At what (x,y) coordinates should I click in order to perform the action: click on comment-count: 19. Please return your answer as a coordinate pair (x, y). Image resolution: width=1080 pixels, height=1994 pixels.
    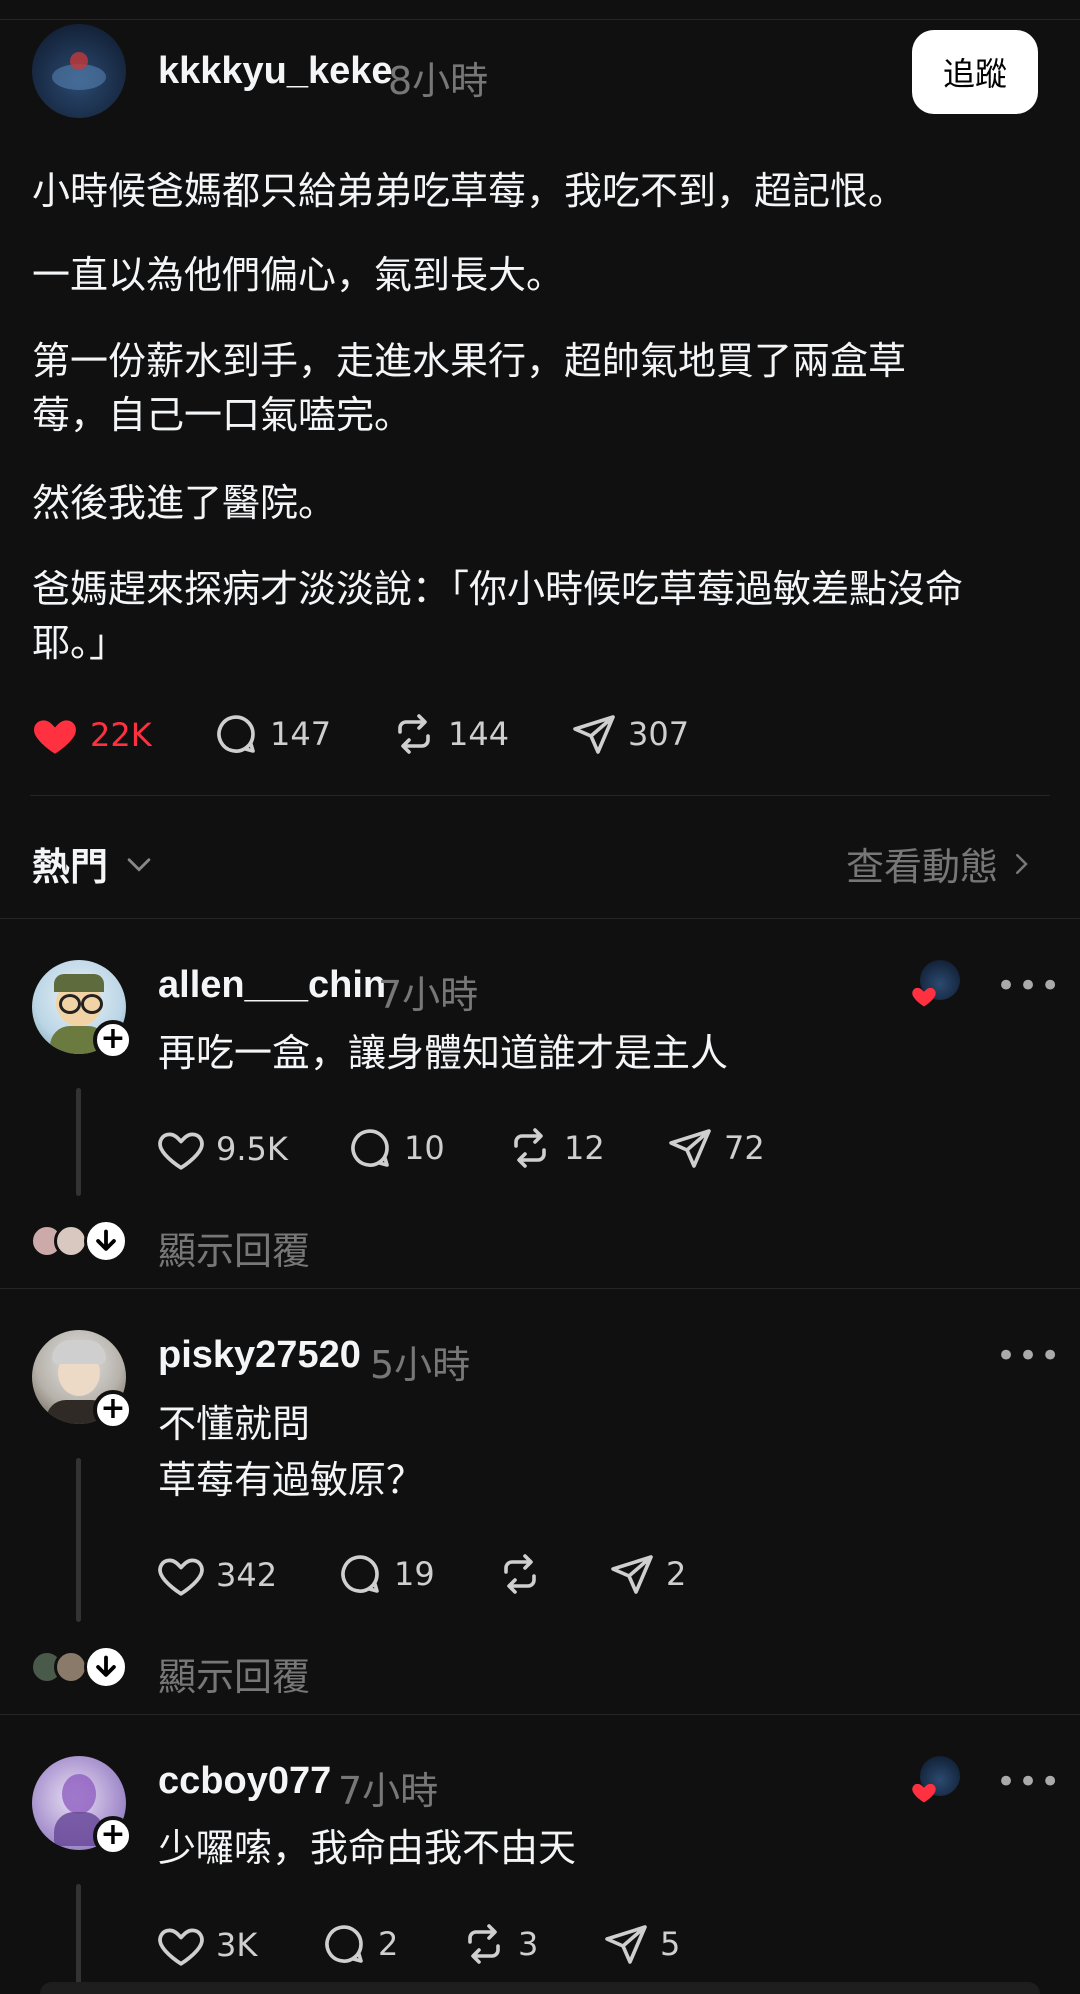
    Looking at the image, I should click on (414, 1574).